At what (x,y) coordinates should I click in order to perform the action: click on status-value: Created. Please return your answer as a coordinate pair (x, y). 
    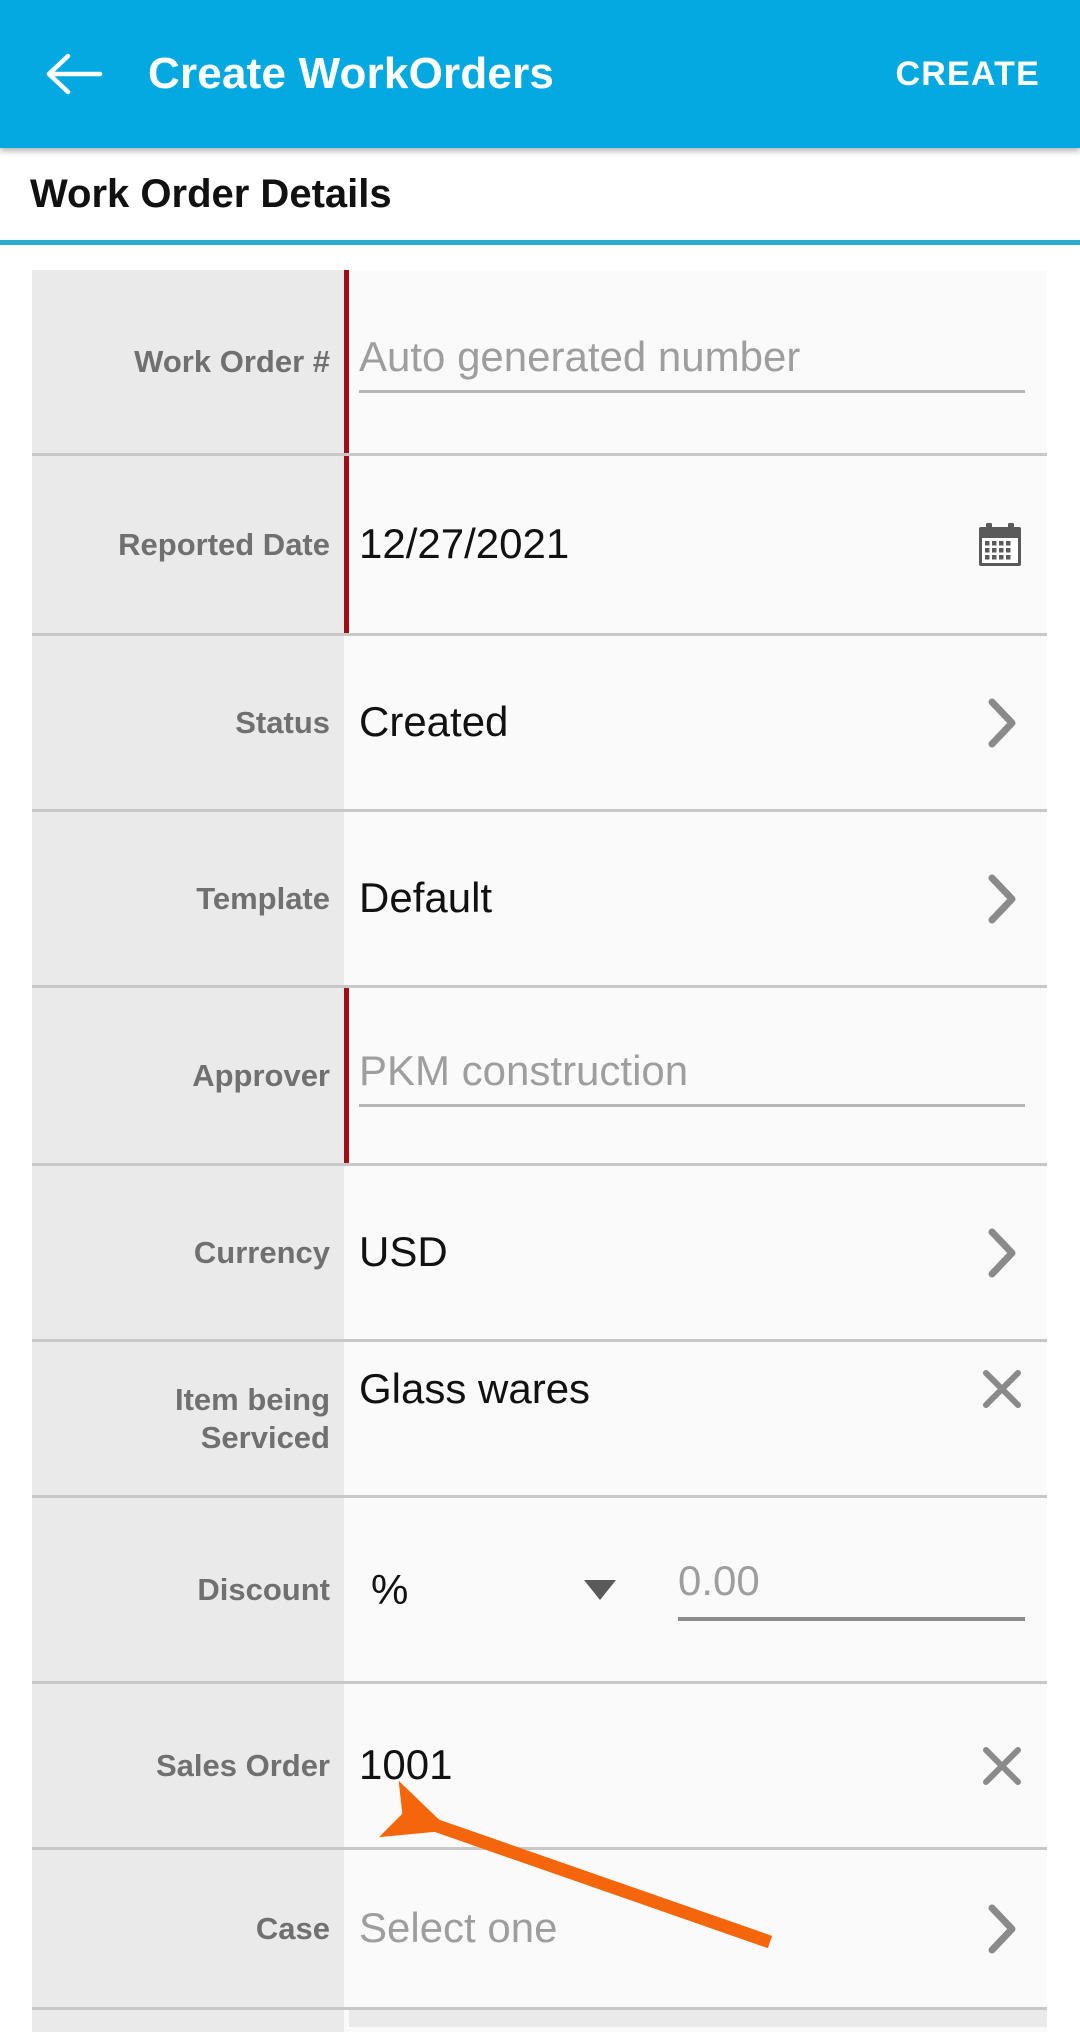
    Looking at the image, I should click on (434, 722).